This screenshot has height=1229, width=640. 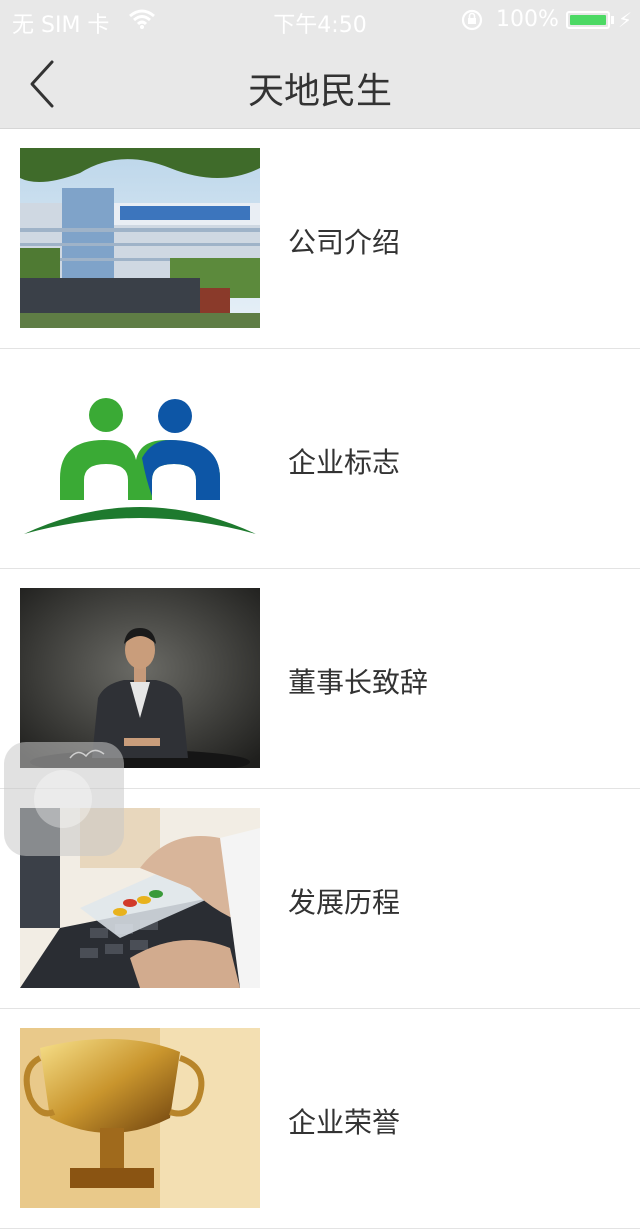 What do you see at coordinates (344, 462) in the screenshot?
I see `list-item-label: 企业标志` at bounding box center [344, 462].